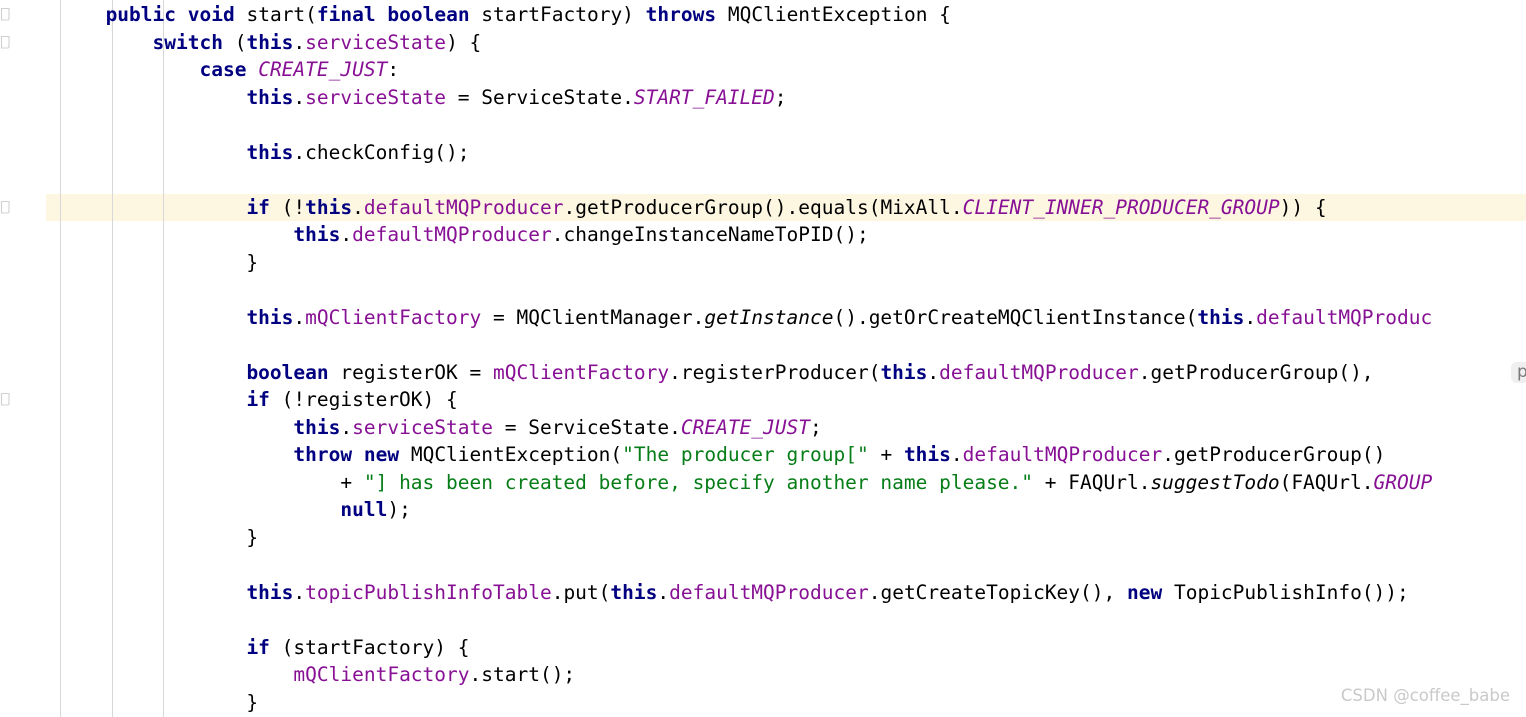  Describe the element at coordinates (364, 509) in the screenshot. I see `code-token-kw: null` at that location.